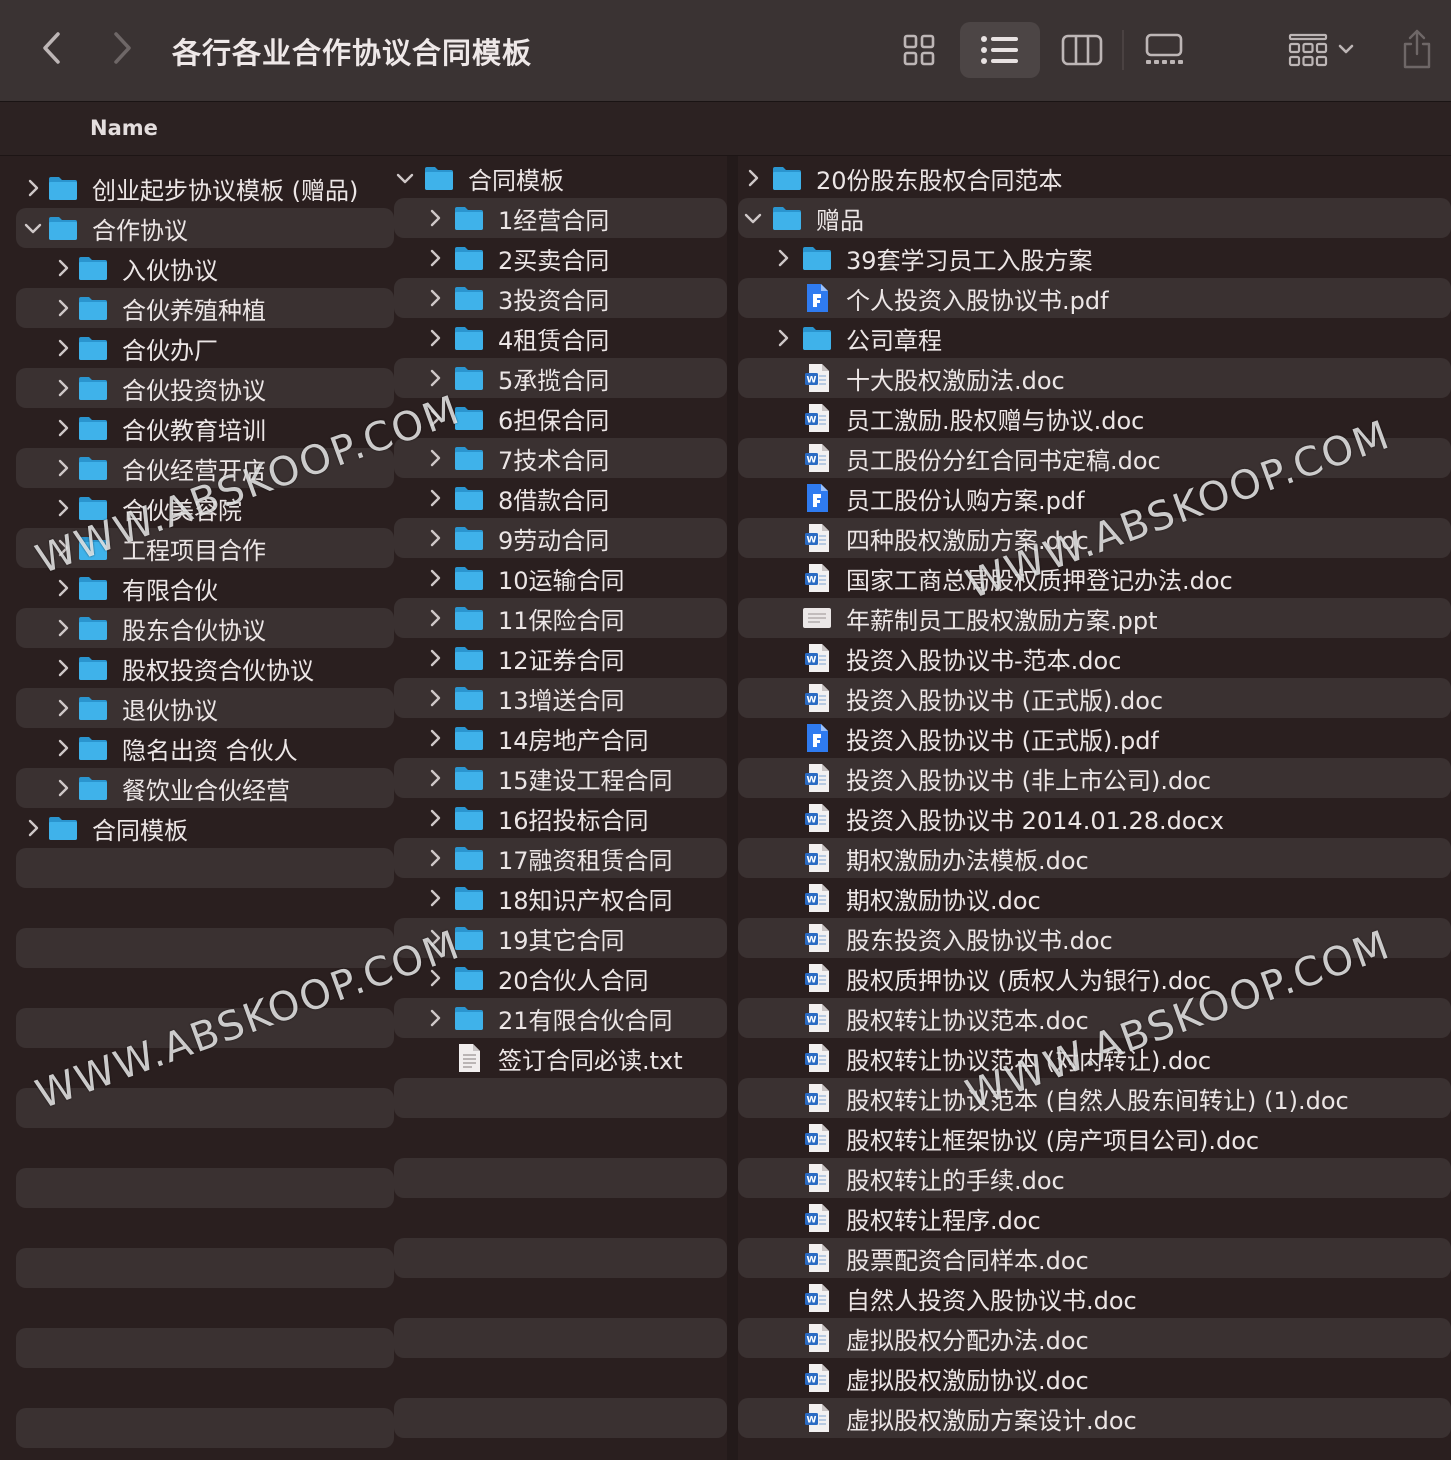 The width and height of the screenshot is (1451, 1460). I want to click on file-row: W 股权转让程序.doc, so click(1094, 1218).